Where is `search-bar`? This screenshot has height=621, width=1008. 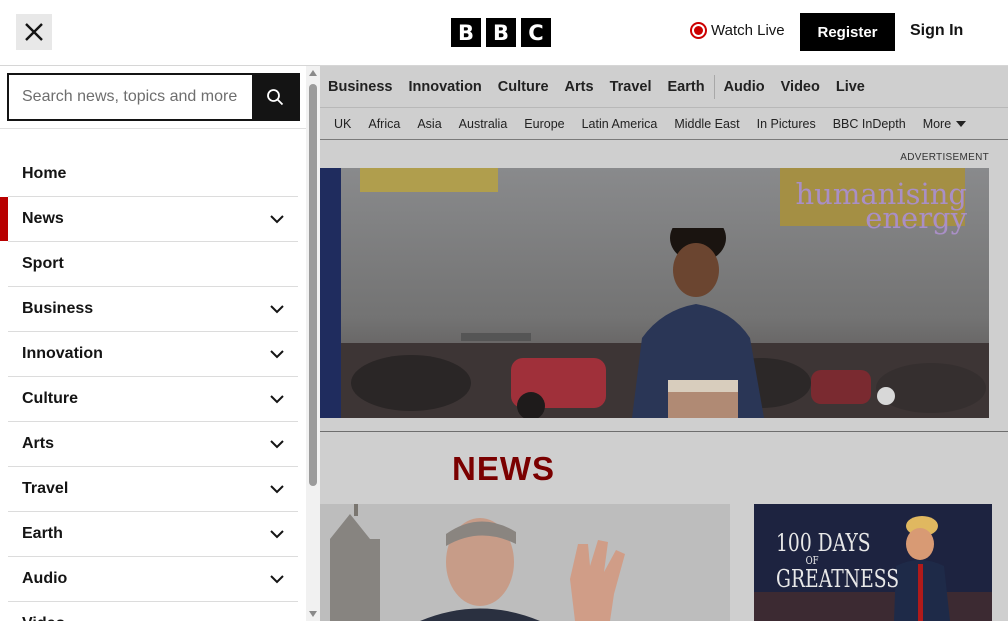 search-bar is located at coordinates (153, 97).